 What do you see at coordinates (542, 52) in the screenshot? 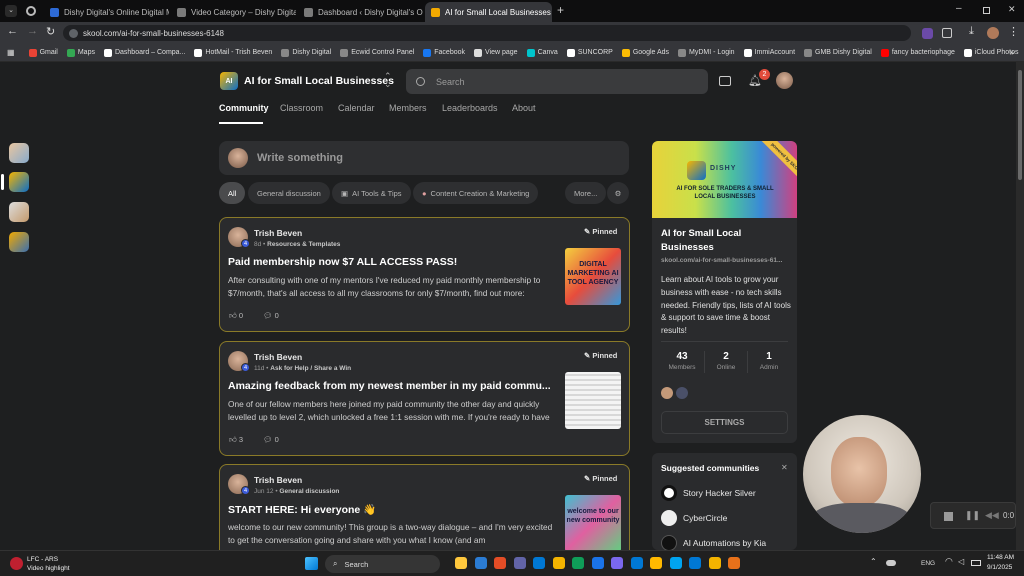
I see `bookmark-item: Canva` at bounding box center [542, 52].